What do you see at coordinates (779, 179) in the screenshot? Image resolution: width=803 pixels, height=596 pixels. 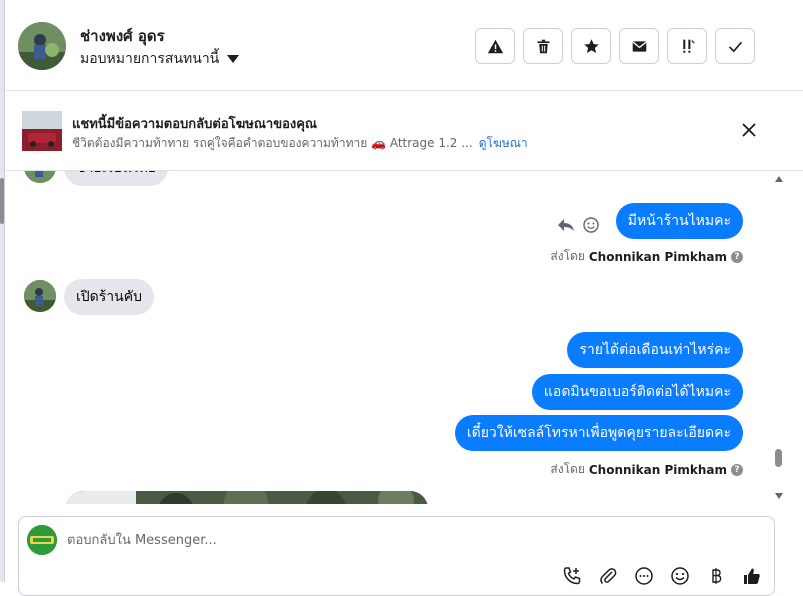 I see `scroll-up-icon` at bounding box center [779, 179].